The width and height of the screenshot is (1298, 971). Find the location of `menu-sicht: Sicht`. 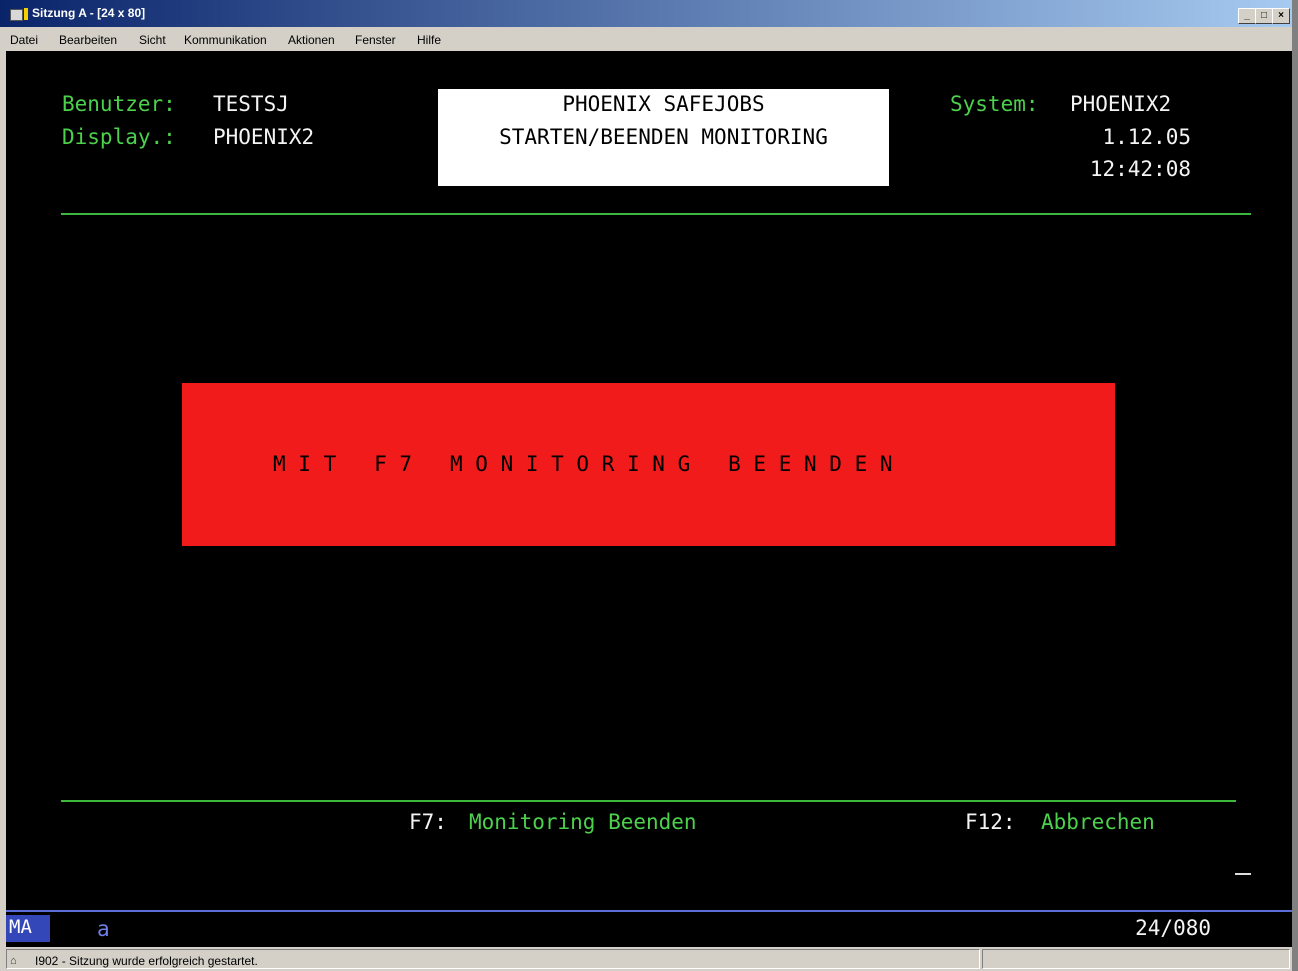

menu-sicht: Sicht is located at coordinates (152, 40).